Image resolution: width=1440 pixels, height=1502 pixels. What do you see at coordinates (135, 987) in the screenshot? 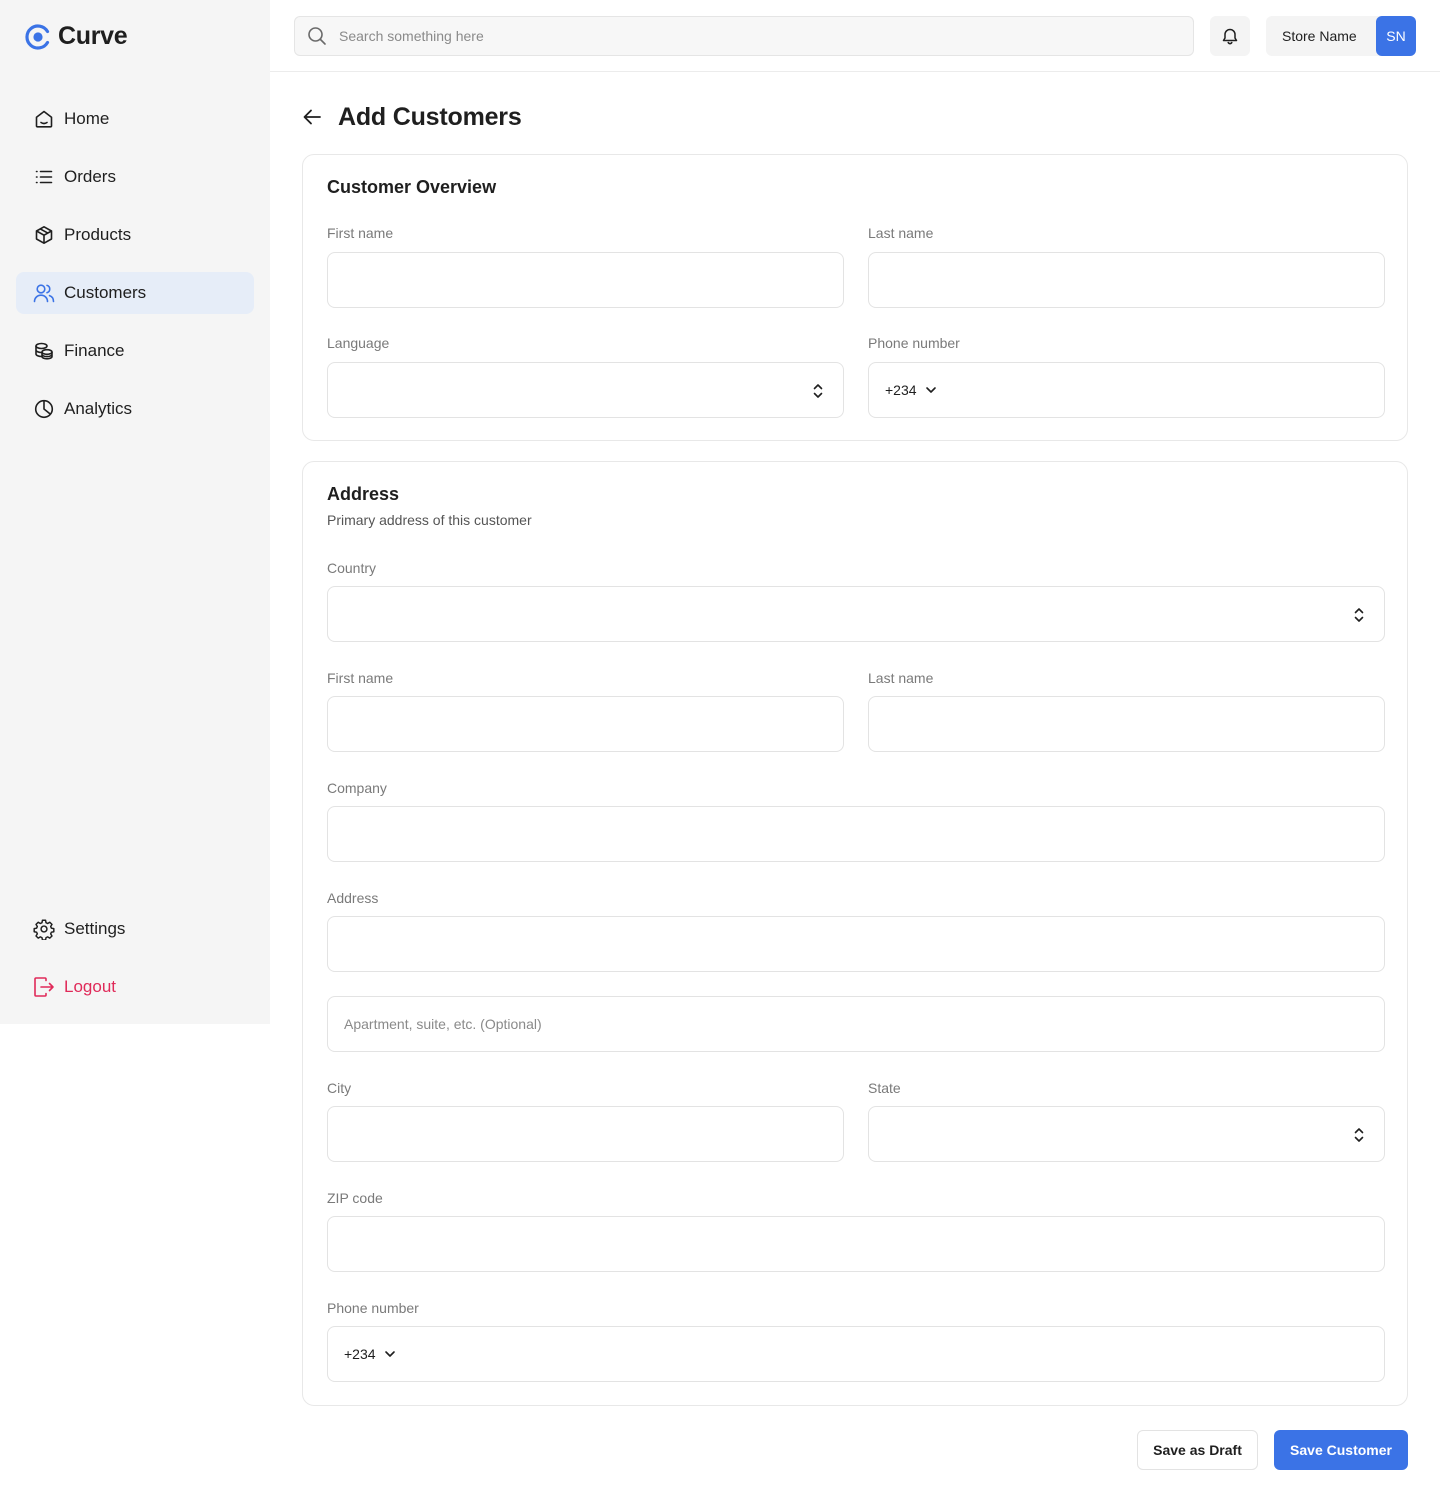
I see `sidebar-item-logout: Logout` at bounding box center [135, 987].